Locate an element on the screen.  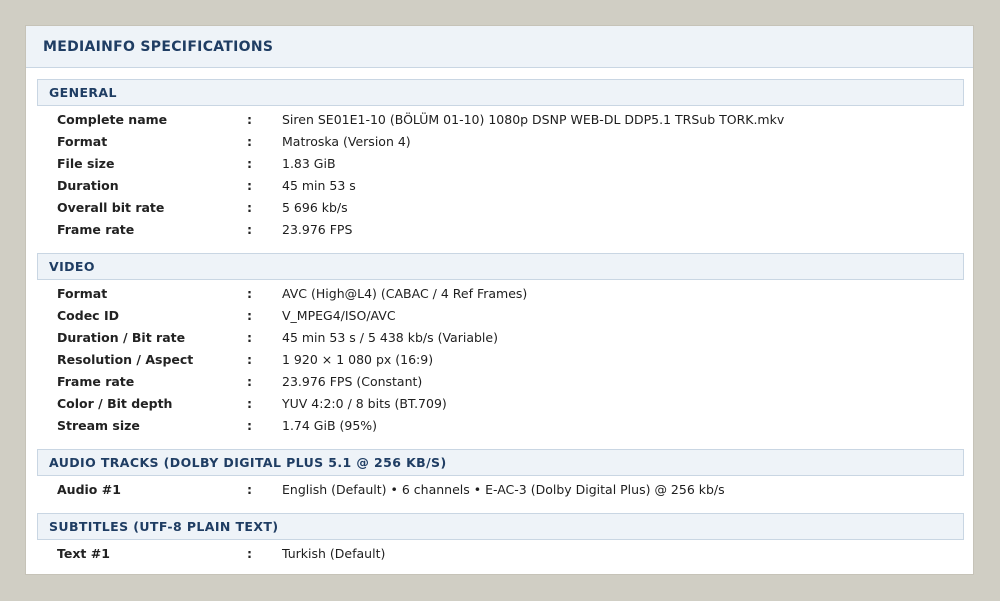
info-row: Overall bit rate : 5 696 kb/s is located at coordinates (507, 208).